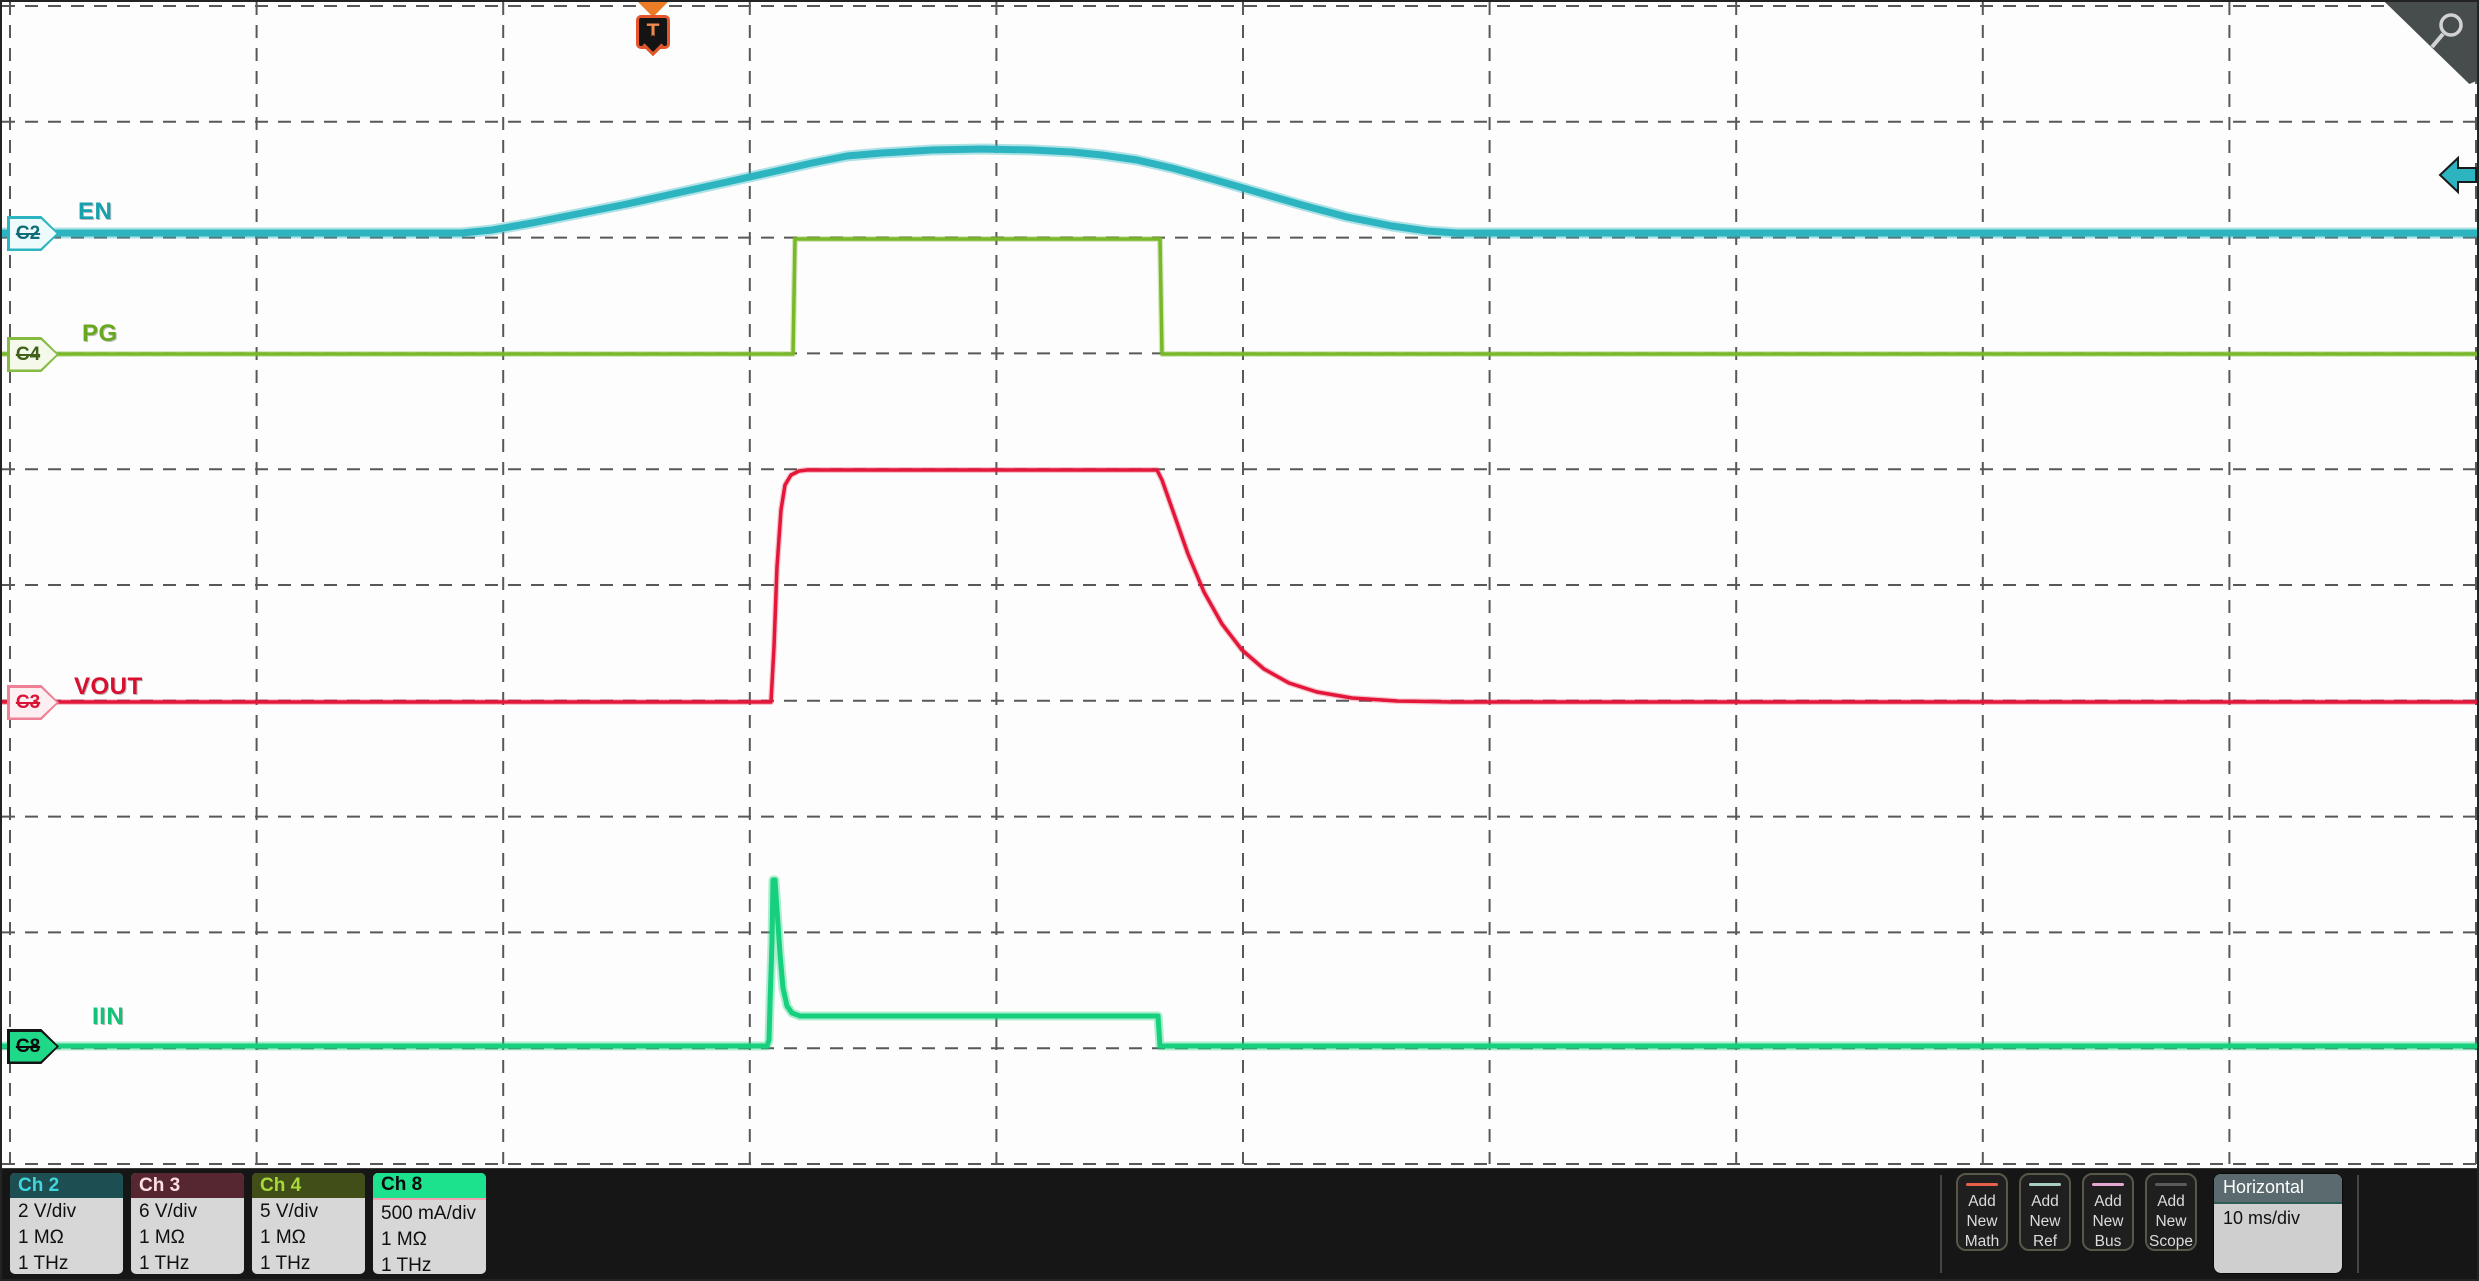 The width and height of the screenshot is (2479, 1281). I want to click on wave-label-pg: PG, so click(100, 333).